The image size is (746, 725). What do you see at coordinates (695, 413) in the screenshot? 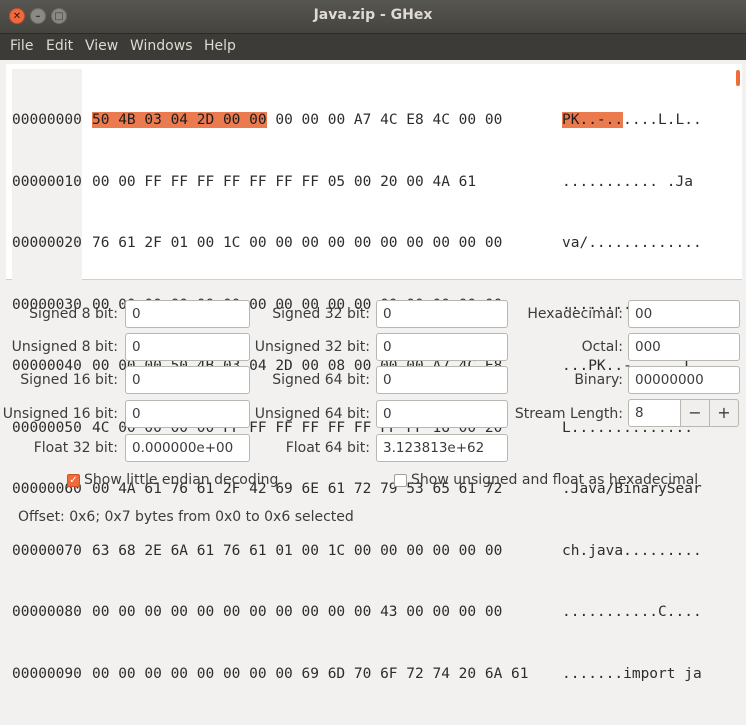
I see `decrement-button: −` at bounding box center [695, 413].